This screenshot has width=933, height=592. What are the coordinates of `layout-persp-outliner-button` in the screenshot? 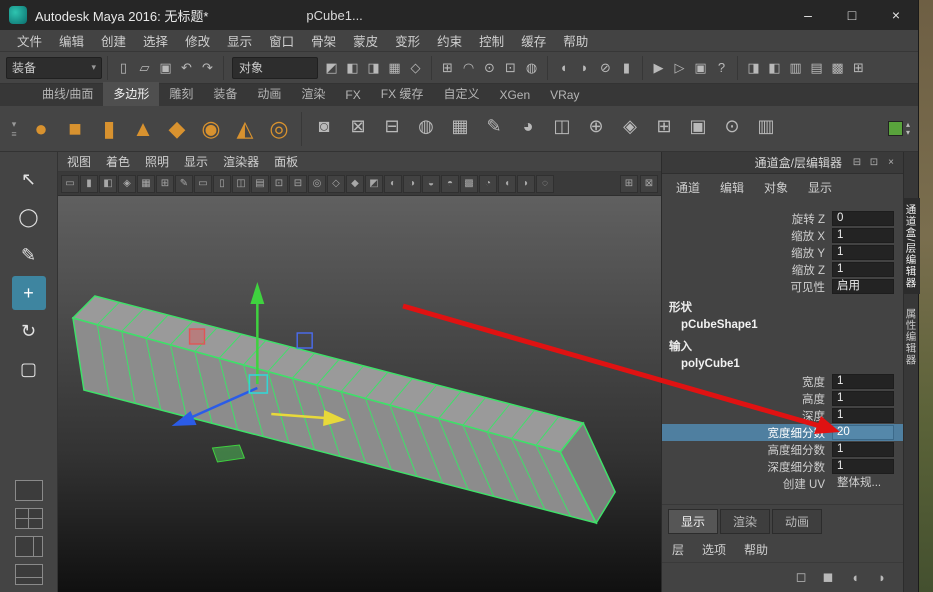 It's located at (28, 546).